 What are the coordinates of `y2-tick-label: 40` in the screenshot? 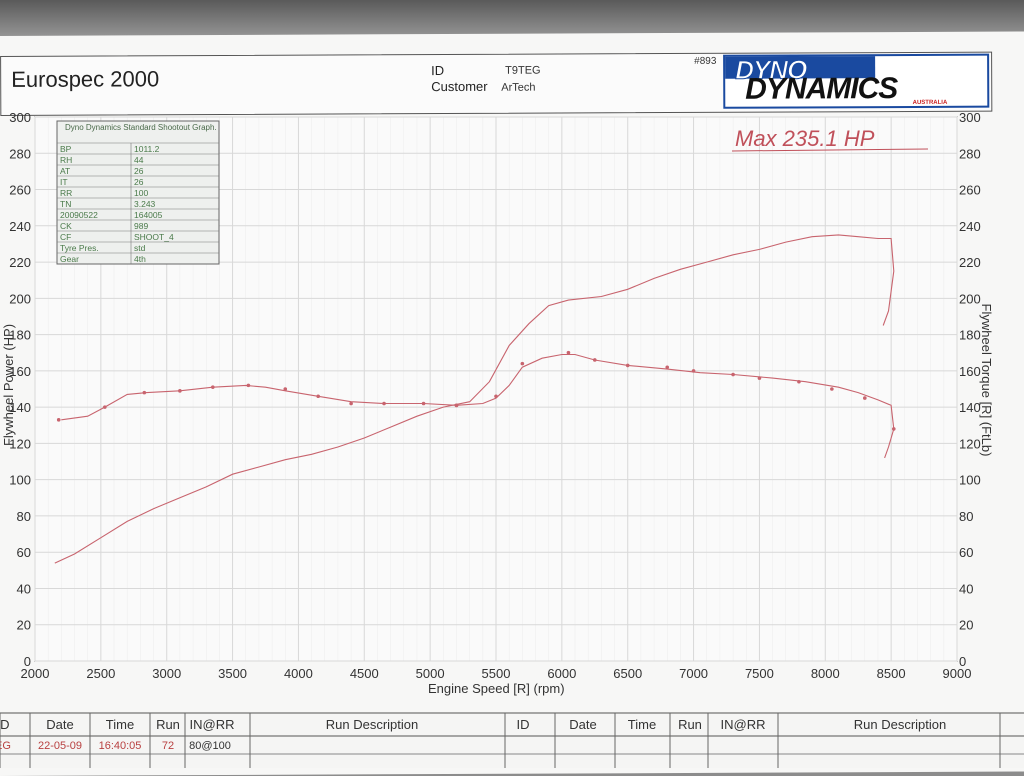 It's located at (966, 588).